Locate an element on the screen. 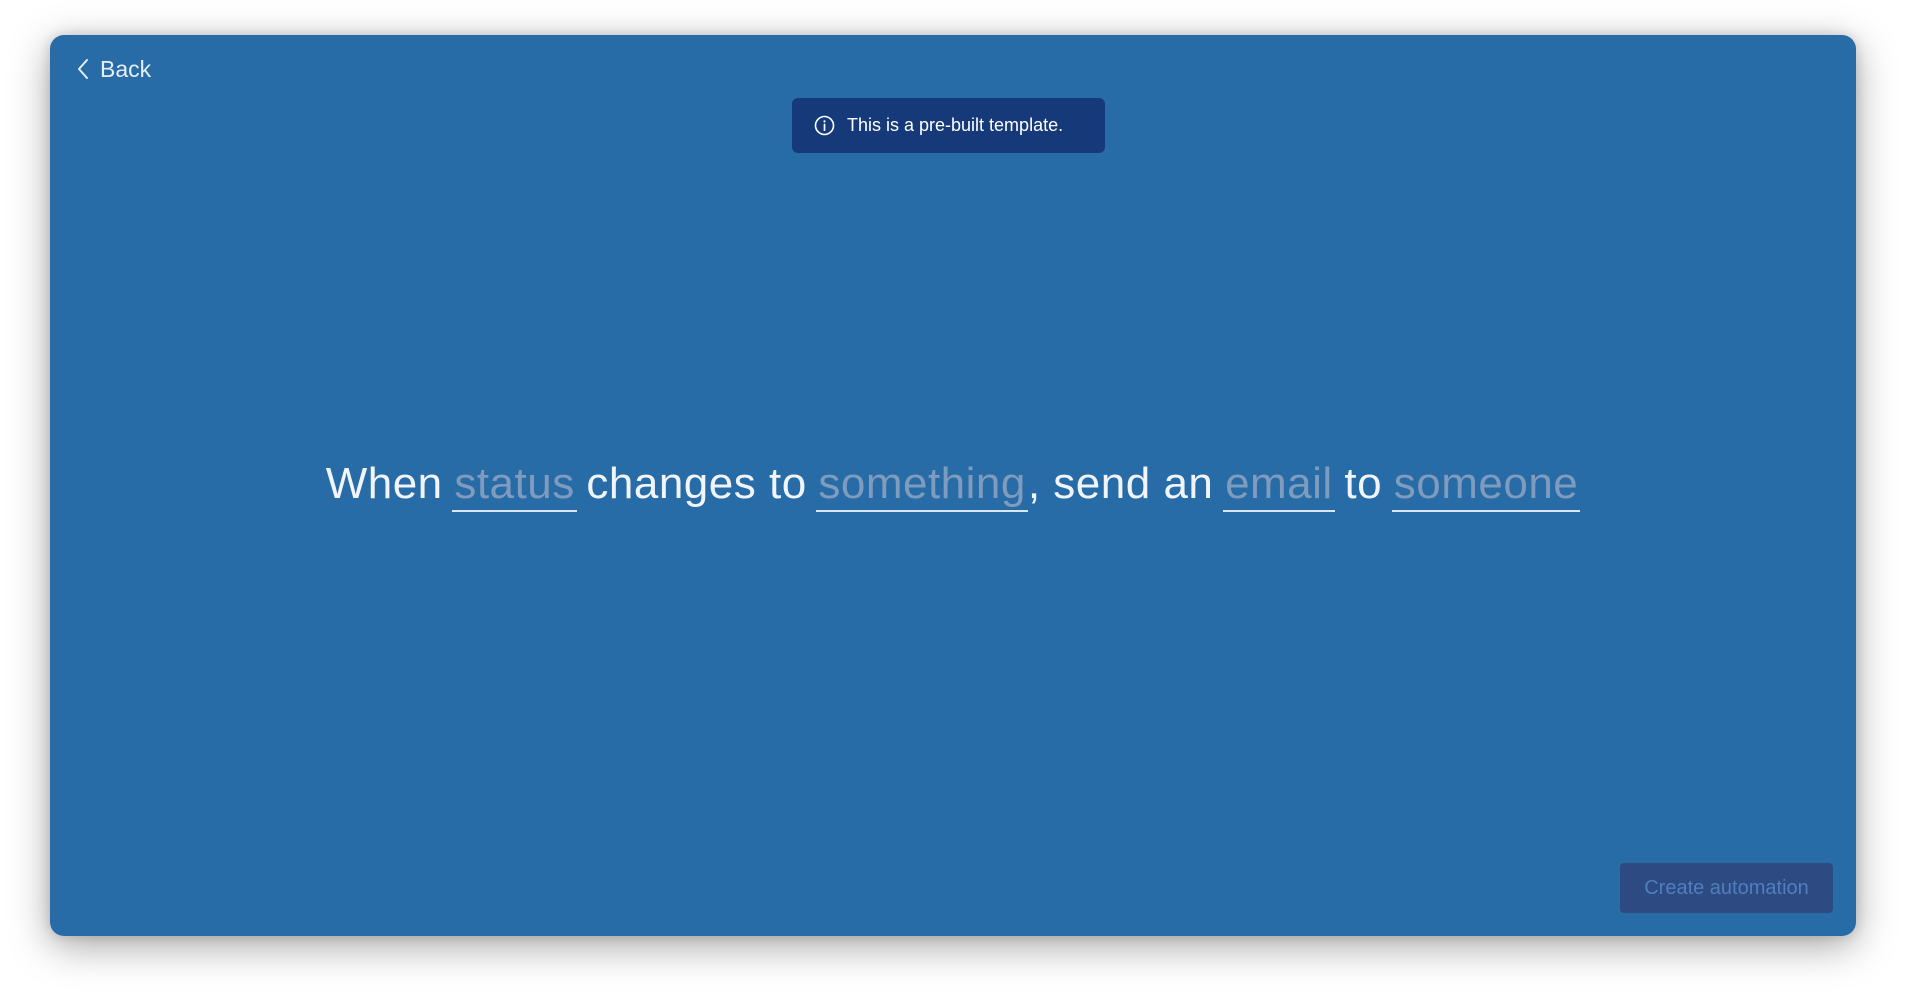 The width and height of the screenshot is (1906, 1000). back-label: Back is located at coordinates (126, 68).